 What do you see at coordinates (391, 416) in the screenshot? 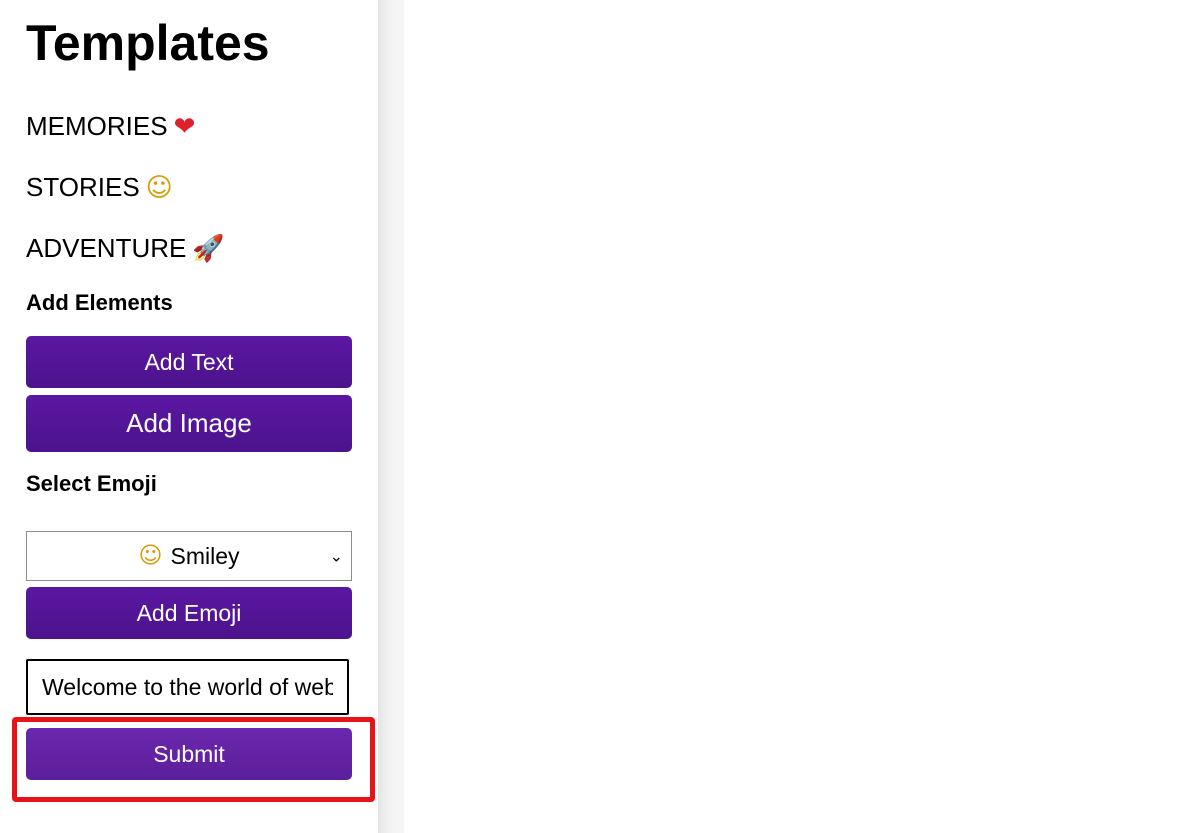
I see `divider` at bounding box center [391, 416].